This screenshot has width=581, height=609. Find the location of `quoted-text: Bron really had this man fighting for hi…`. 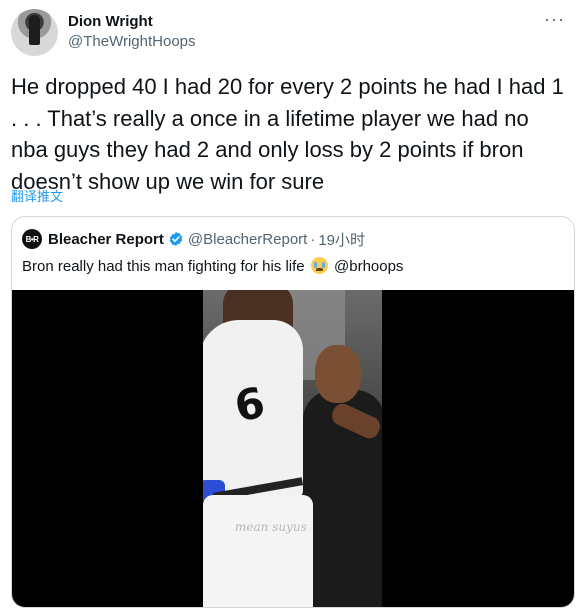

quoted-text: Bron really had this man fighting for hi… is located at coordinates (212, 267).